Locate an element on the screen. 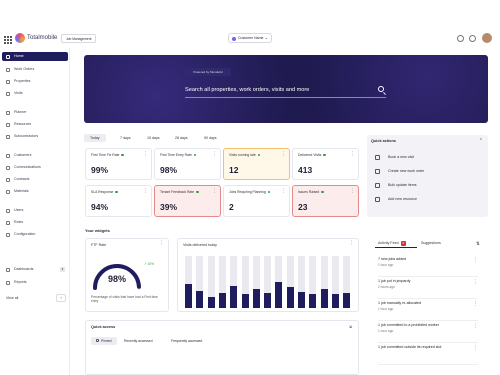 This screenshot has width=500, height=375. filter-icon: ⇅ is located at coordinates (478, 244).